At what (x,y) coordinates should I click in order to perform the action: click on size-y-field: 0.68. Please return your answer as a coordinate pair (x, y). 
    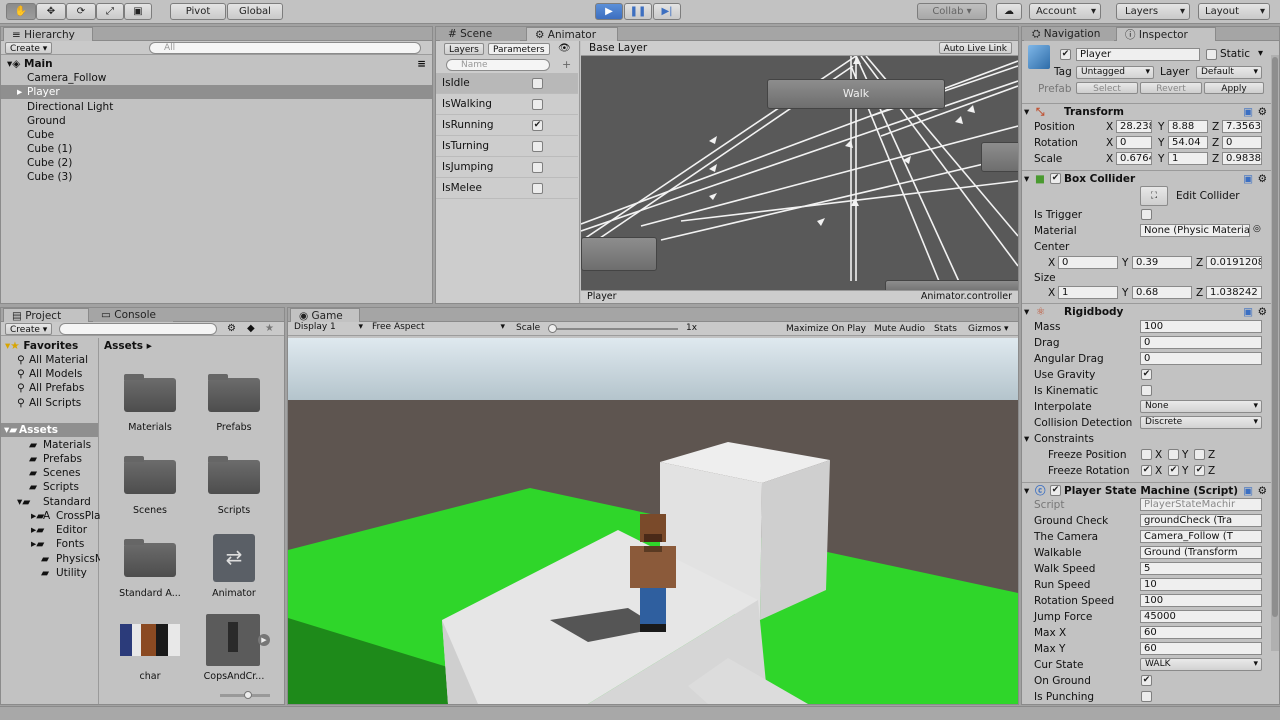
    Looking at the image, I should click on (1162, 292).